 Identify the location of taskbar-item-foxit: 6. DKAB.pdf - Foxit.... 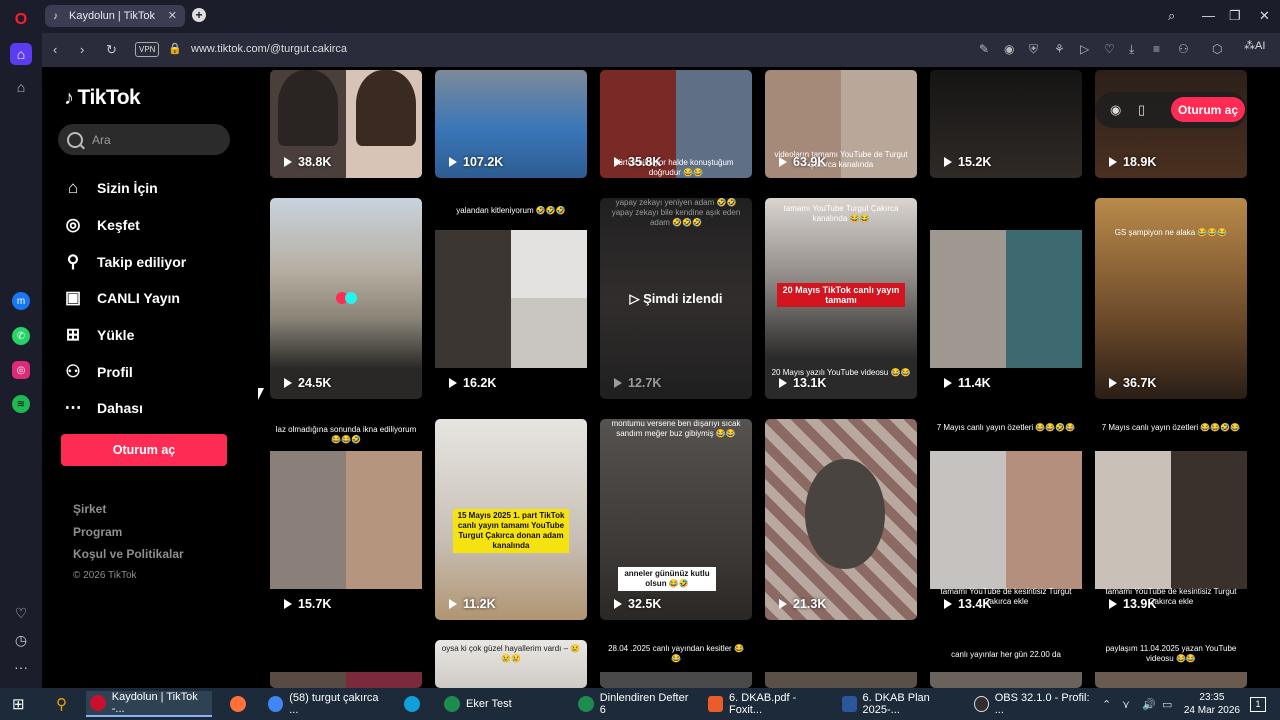
(765, 704).